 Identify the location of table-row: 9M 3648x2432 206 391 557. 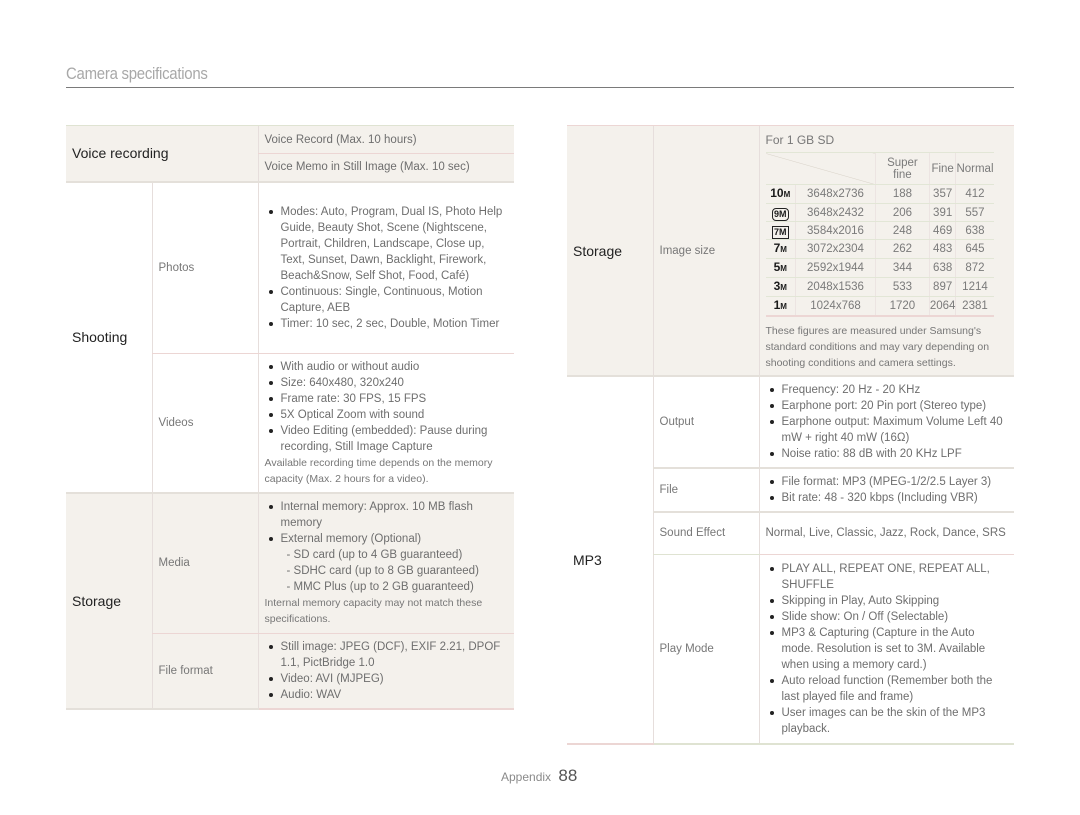
(879, 212).